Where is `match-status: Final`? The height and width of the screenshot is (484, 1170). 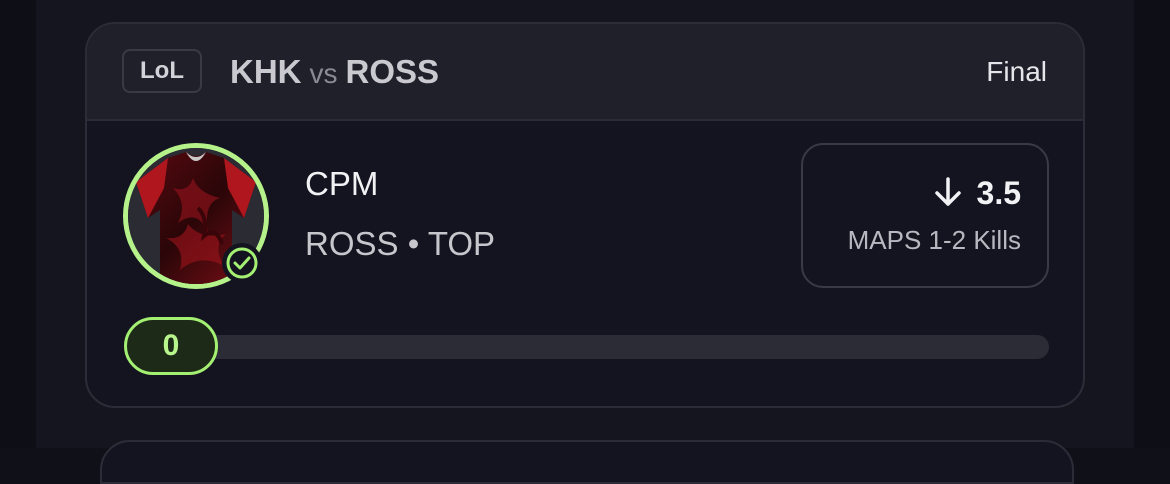
match-status: Final is located at coordinates (1016, 71).